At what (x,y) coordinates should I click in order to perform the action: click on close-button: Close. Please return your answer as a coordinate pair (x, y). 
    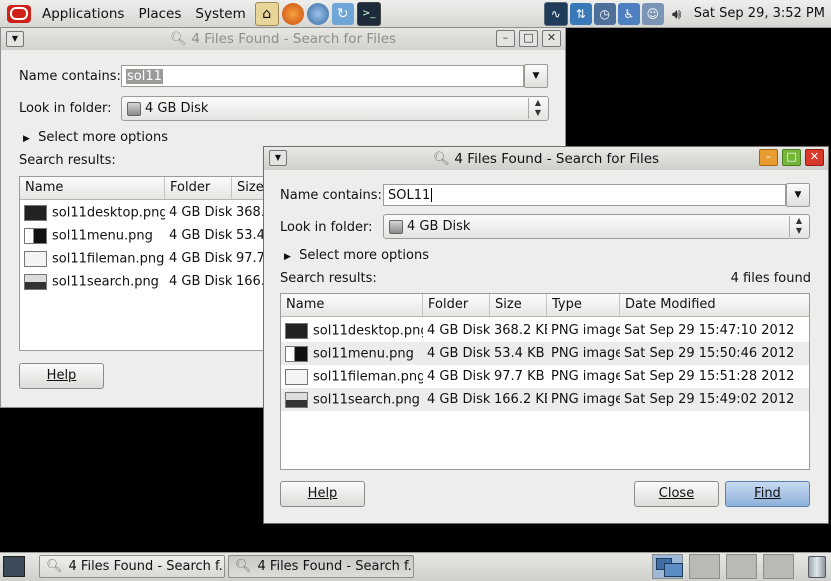
    Looking at the image, I should click on (676, 494).